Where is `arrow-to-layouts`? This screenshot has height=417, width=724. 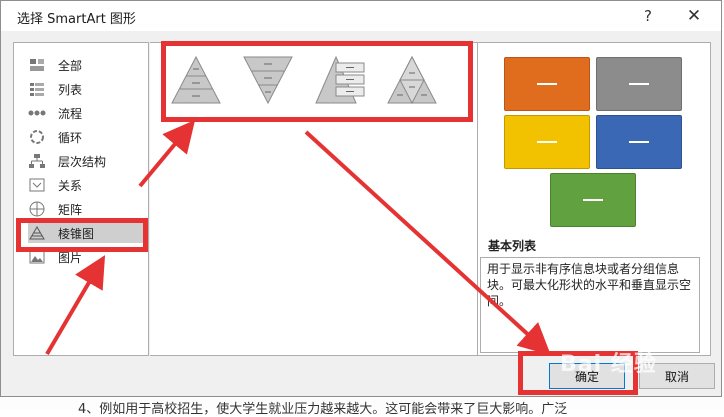
arrow-to-layouts is located at coordinates (167, 153).